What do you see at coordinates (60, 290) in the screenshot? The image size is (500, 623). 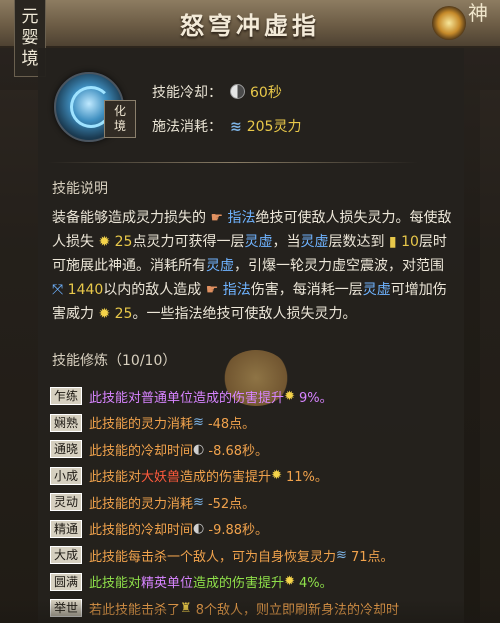 I see `range-icon: ⤧` at bounding box center [60, 290].